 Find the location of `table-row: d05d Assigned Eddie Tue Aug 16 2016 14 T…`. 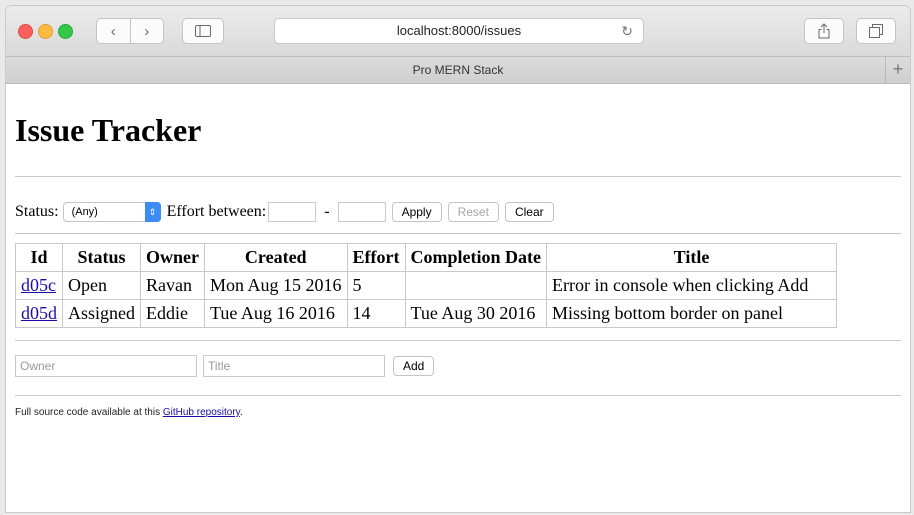

table-row: d05d Assigned Eddie Tue Aug 16 2016 14 T… is located at coordinates (426, 313).